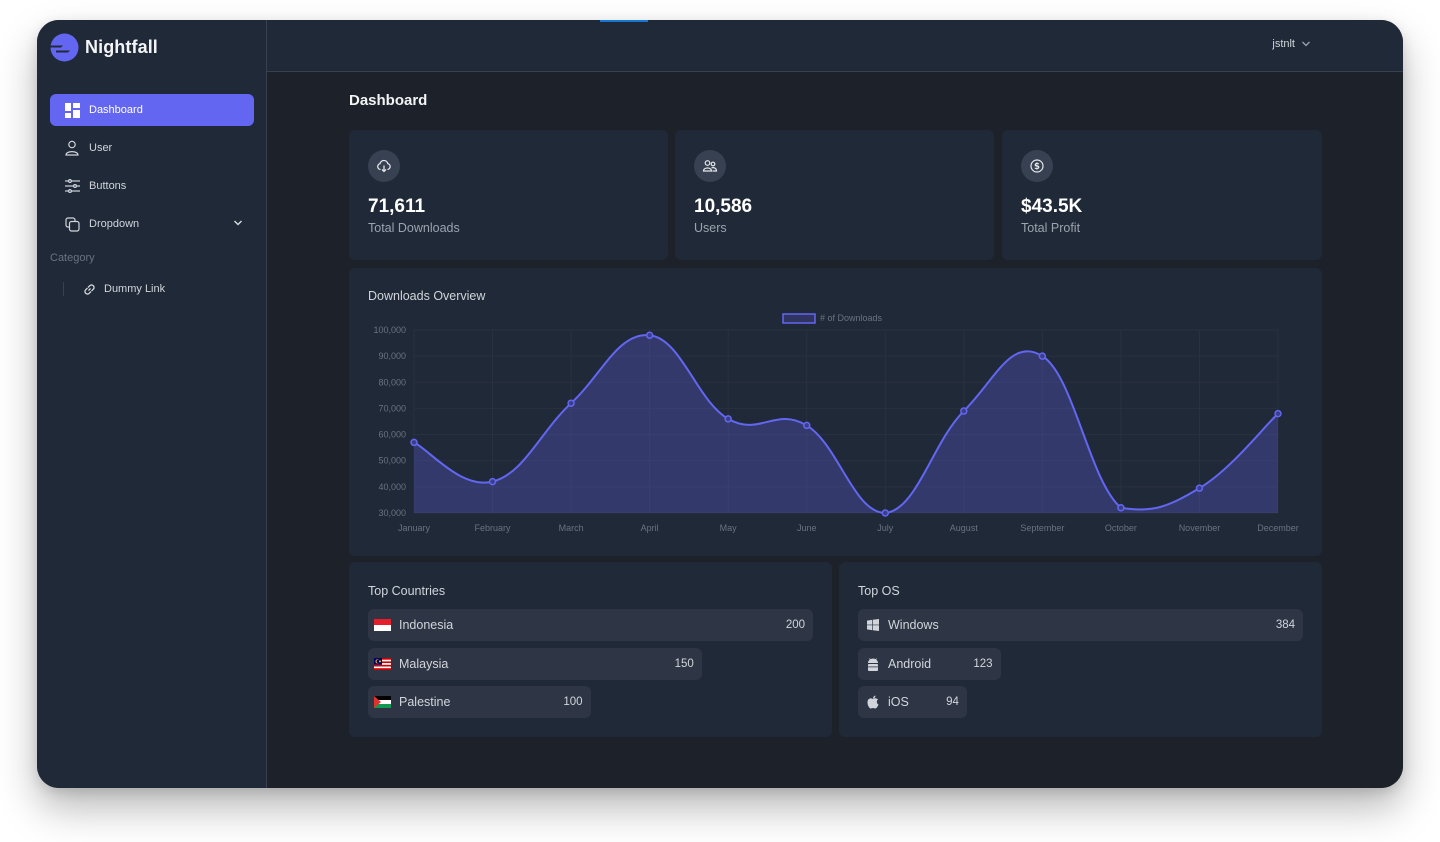 The image size is (1440, 842). Describe the element at coordinates (983, 664) in the screenshot. I see `os-count: 123` at that location.